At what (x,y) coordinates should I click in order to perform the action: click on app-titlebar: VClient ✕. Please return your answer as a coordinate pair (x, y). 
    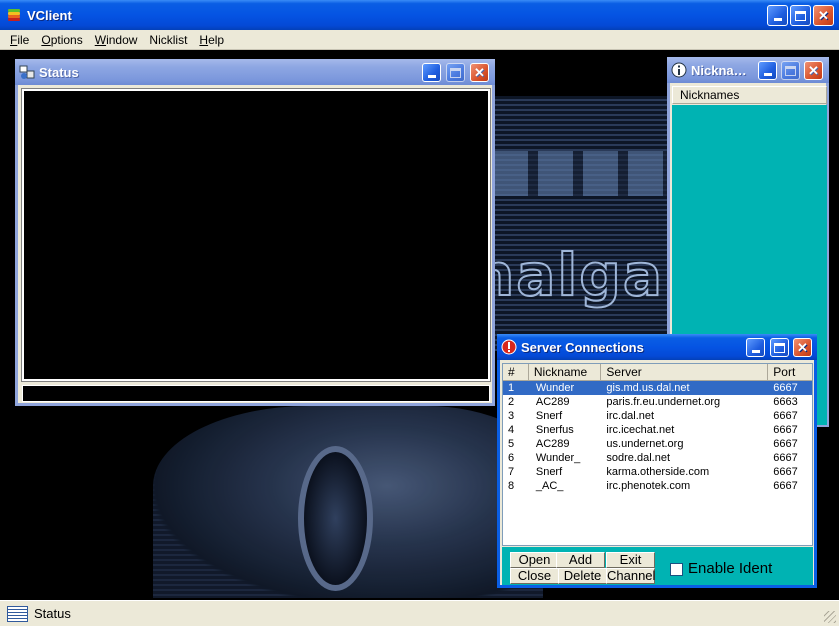
    Looking at the image, I should click on (419, 15).